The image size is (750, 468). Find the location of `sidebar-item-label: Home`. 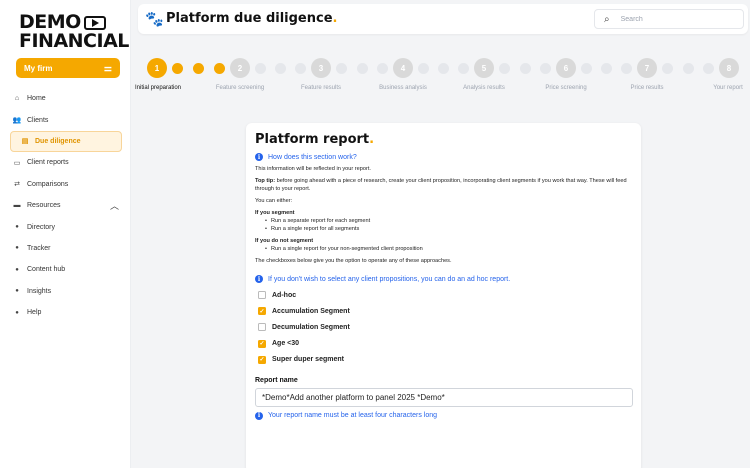

sidebar-item-label: Home is located at coordinates (36, 99).